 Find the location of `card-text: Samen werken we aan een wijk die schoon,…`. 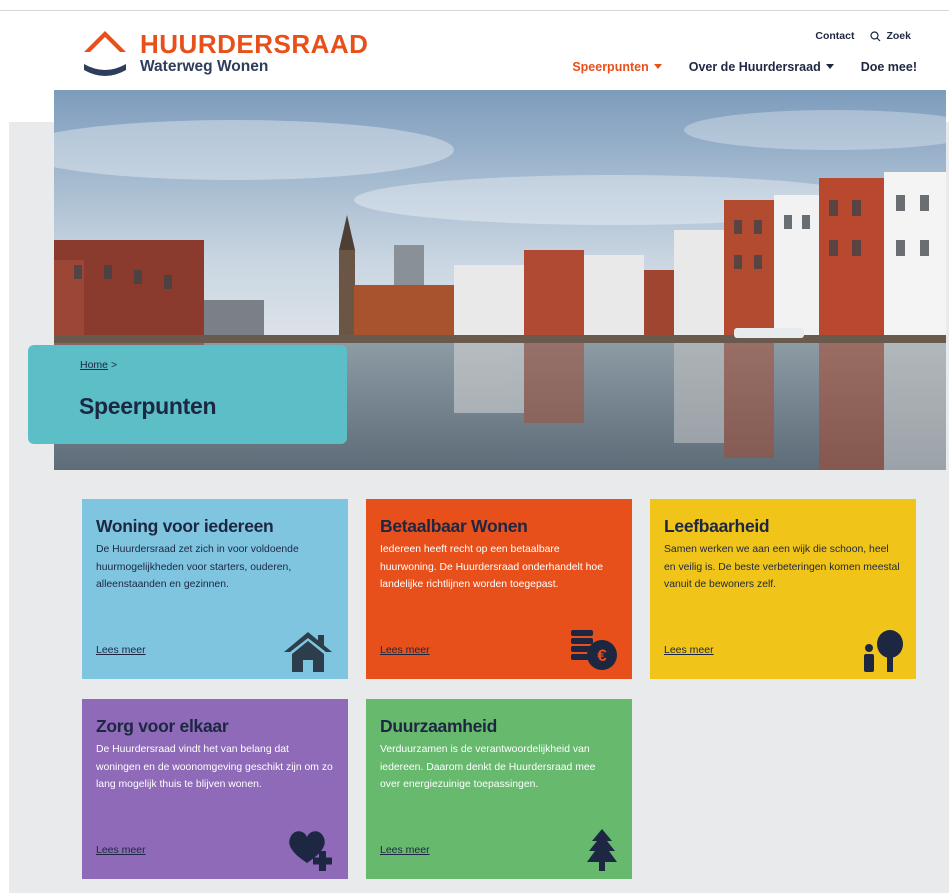

card-text: Samen werken we aan een wijk die schoon,… is located at coordinates (782, 567).